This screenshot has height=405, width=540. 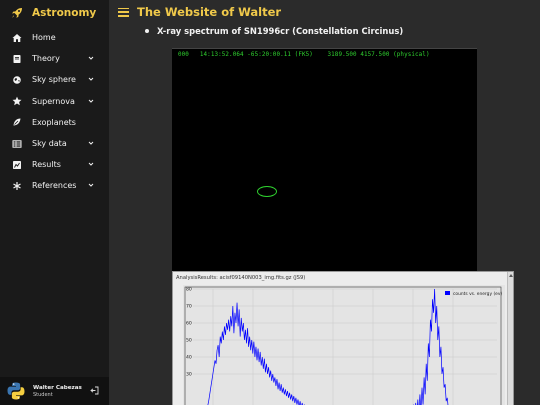 What do you see at coordinates (510, 338) in the screenshot?
I see `plot-scrollbar` at bounding box center [510, 338].